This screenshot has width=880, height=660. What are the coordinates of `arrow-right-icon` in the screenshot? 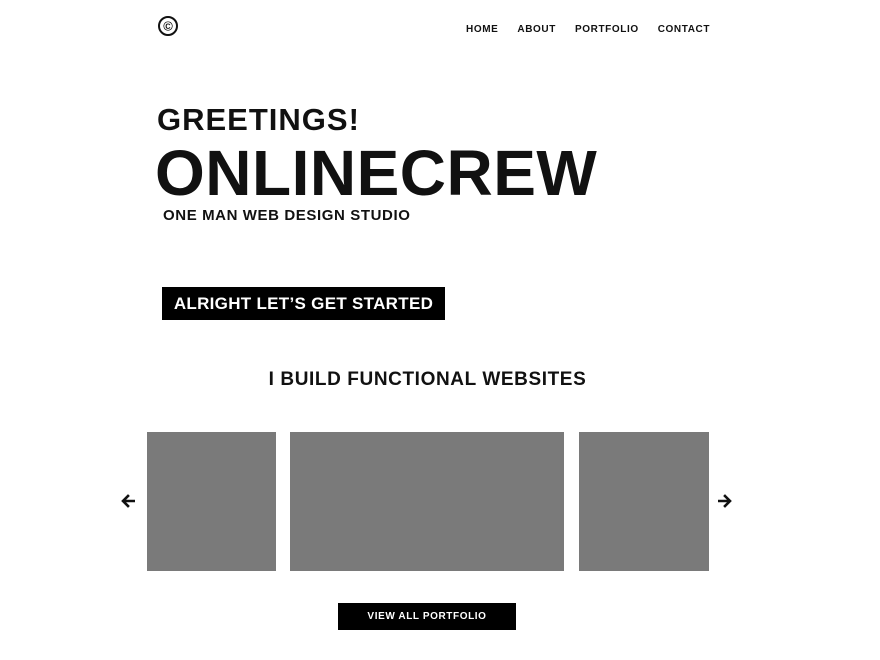 It's located at (725, 501).